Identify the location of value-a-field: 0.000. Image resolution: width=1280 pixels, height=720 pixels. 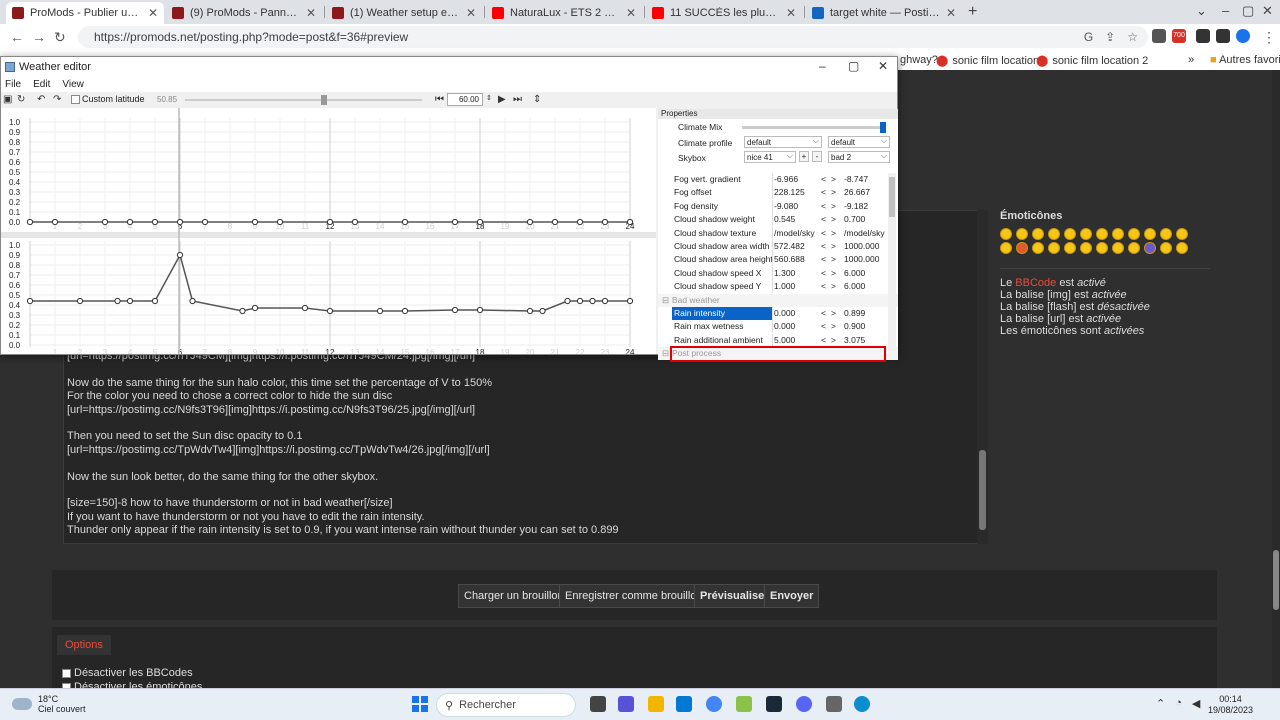
(800, 326).